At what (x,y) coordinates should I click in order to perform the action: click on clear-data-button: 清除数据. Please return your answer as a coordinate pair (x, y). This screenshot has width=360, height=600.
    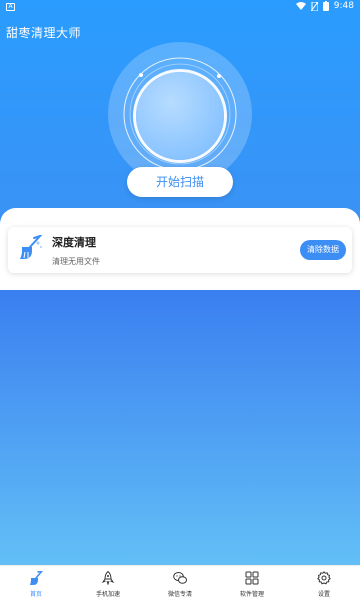
    Looking at the image, I should click on (323, 250).